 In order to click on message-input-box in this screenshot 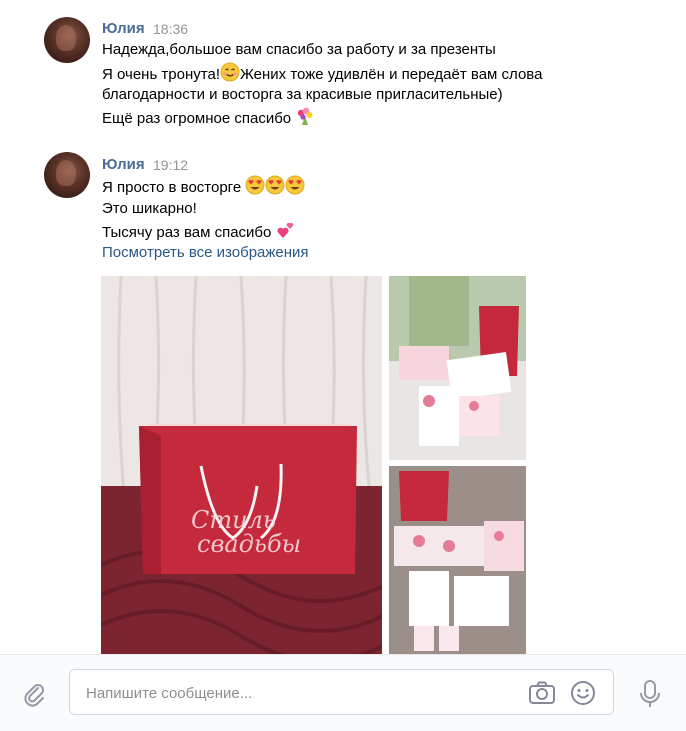, I will do `click(341, 692)`.